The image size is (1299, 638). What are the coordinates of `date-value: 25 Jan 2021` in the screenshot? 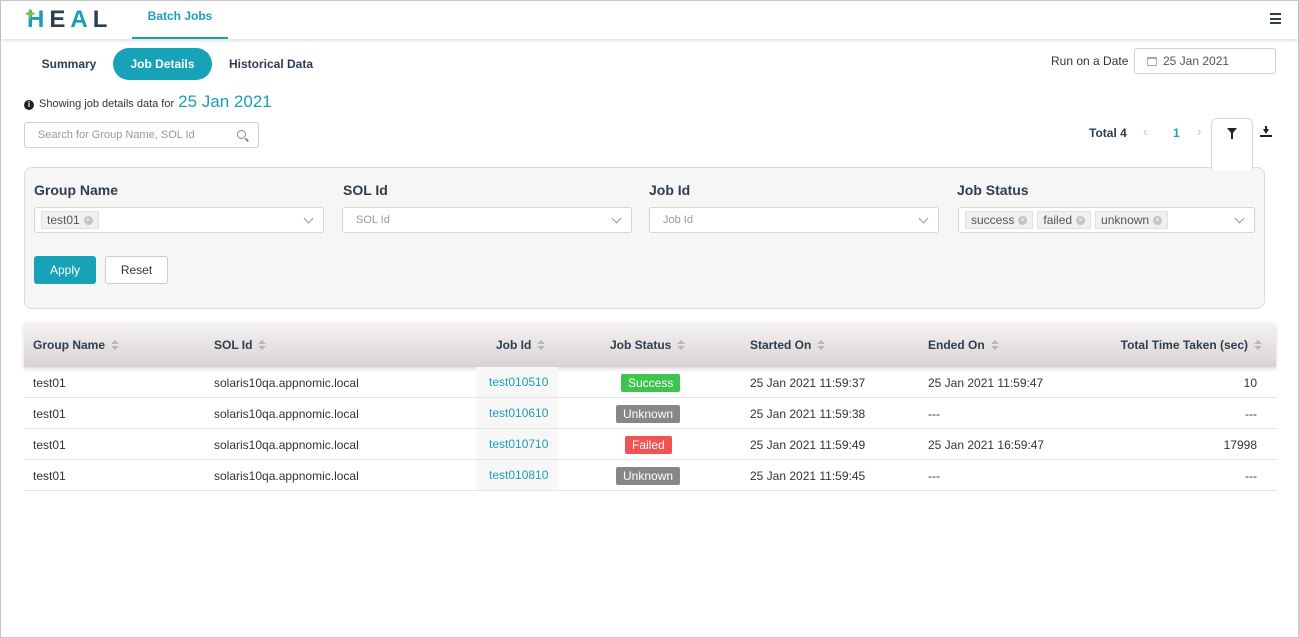 It's located at (1196, 61).